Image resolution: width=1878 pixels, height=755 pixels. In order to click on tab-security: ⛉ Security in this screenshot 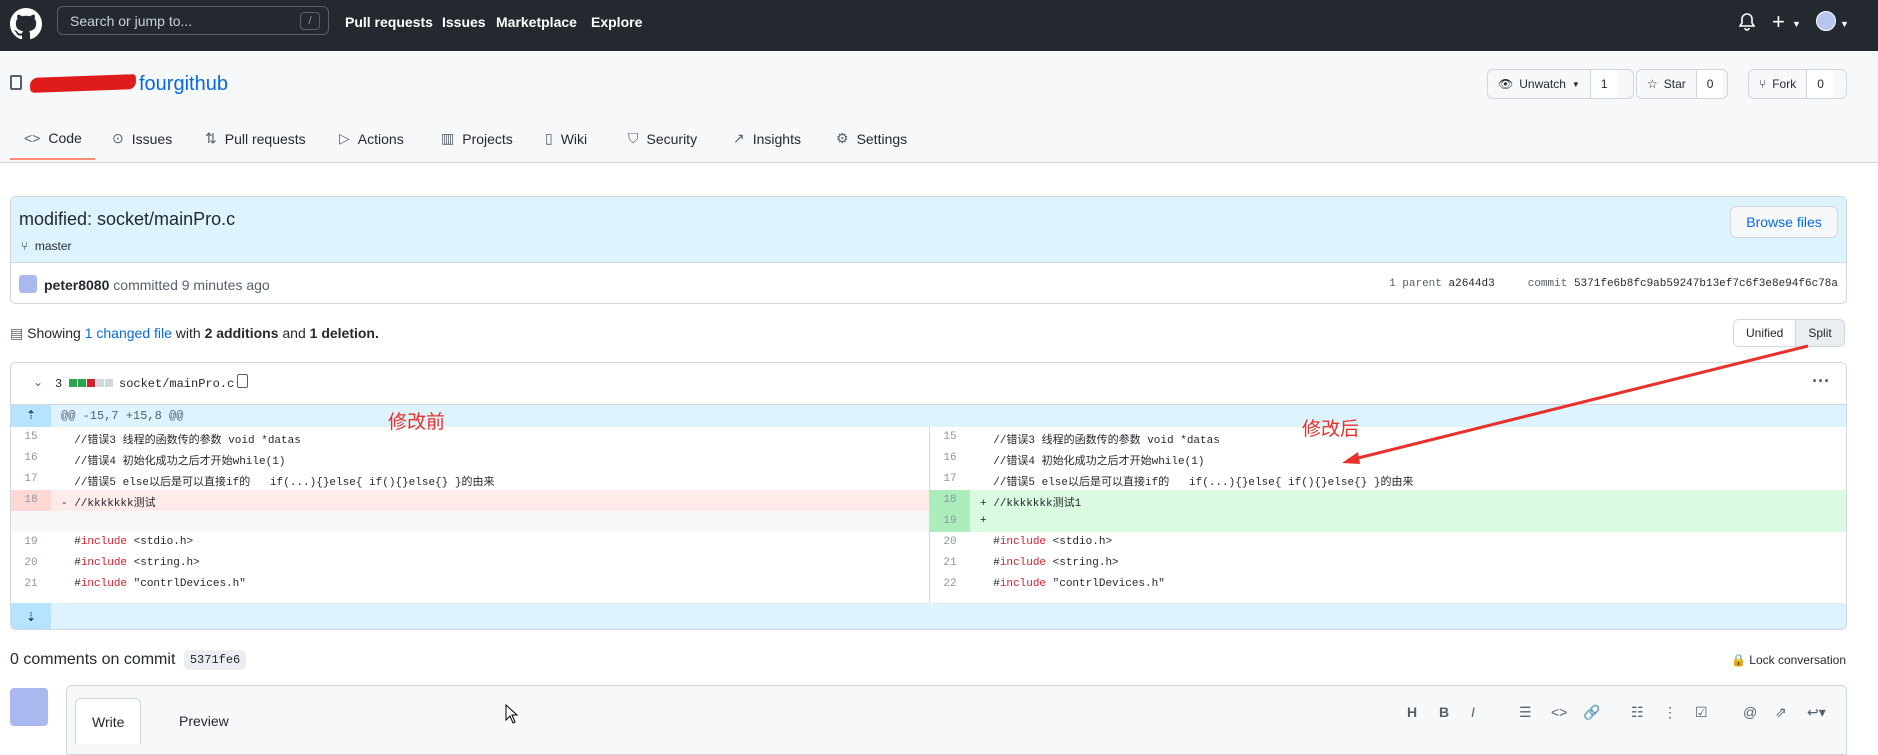, I will do `click(662, 138)`.